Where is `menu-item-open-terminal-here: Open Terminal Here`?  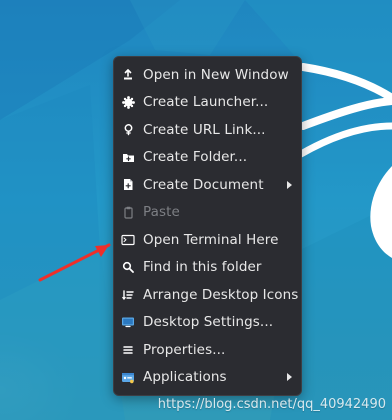 menu-item-open-terminal-here: Open Terminal Here is located at coordinates (207, 240).